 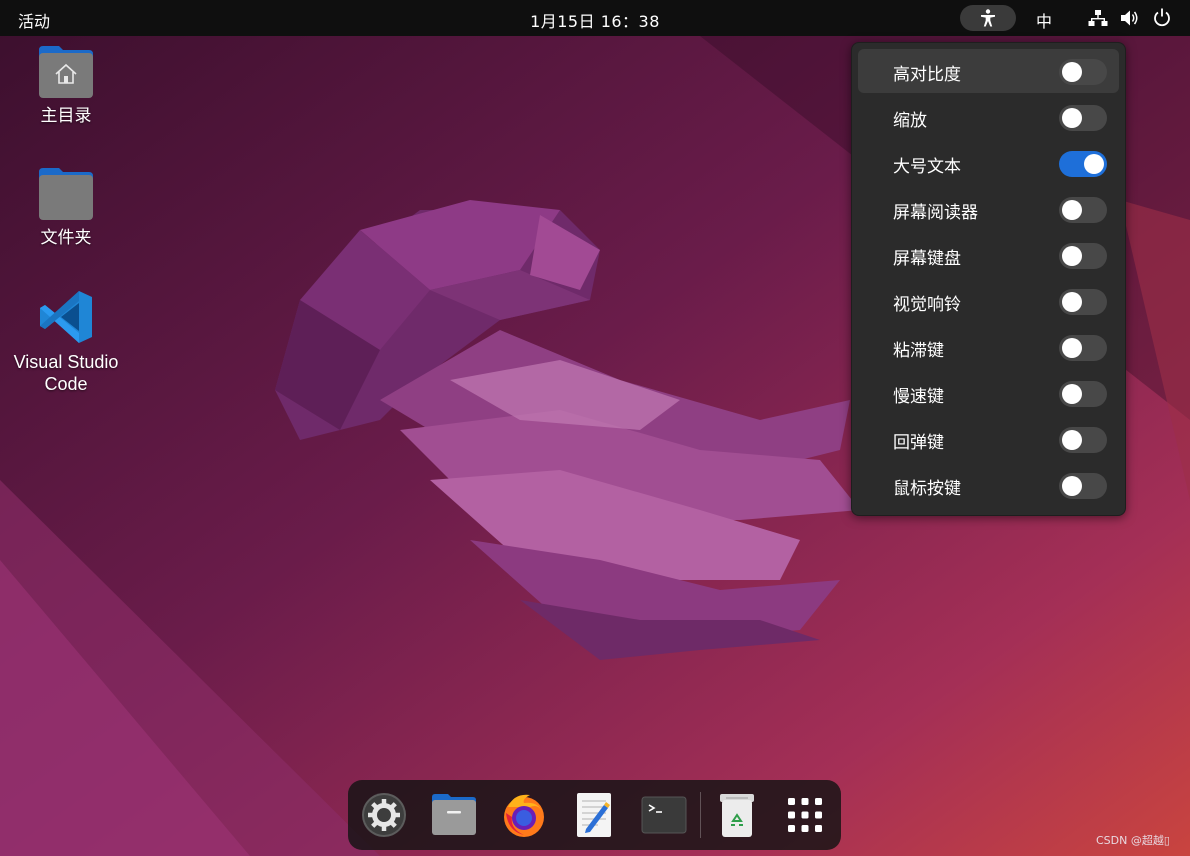 I want to click on top-bar: 活动 1月15日 16：38 中, so click(x=595, y=18).